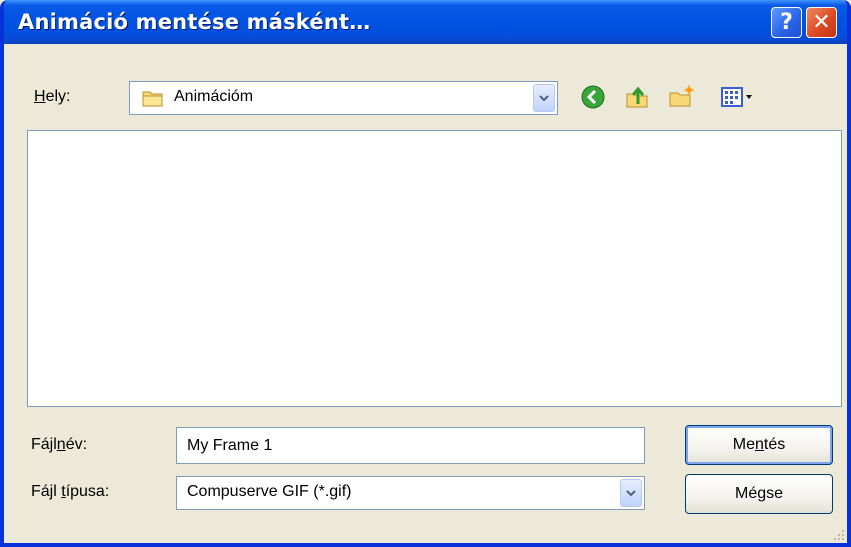 The height and width of the screenshot is (547, 851). What do you see at coordinates (76, 444) in the screenshot?
I see `filename-label-rest: év:` at bounding box center [76, 444].